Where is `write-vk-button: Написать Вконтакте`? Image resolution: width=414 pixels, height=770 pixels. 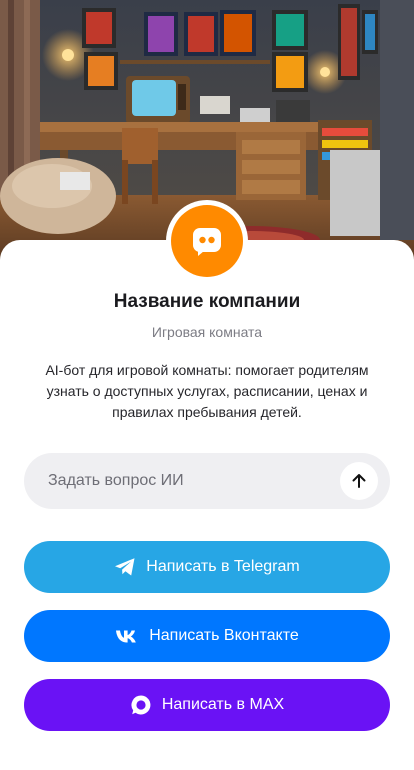
write-vk-button: Написать Вконтакте is located at coordinates (207, 636).